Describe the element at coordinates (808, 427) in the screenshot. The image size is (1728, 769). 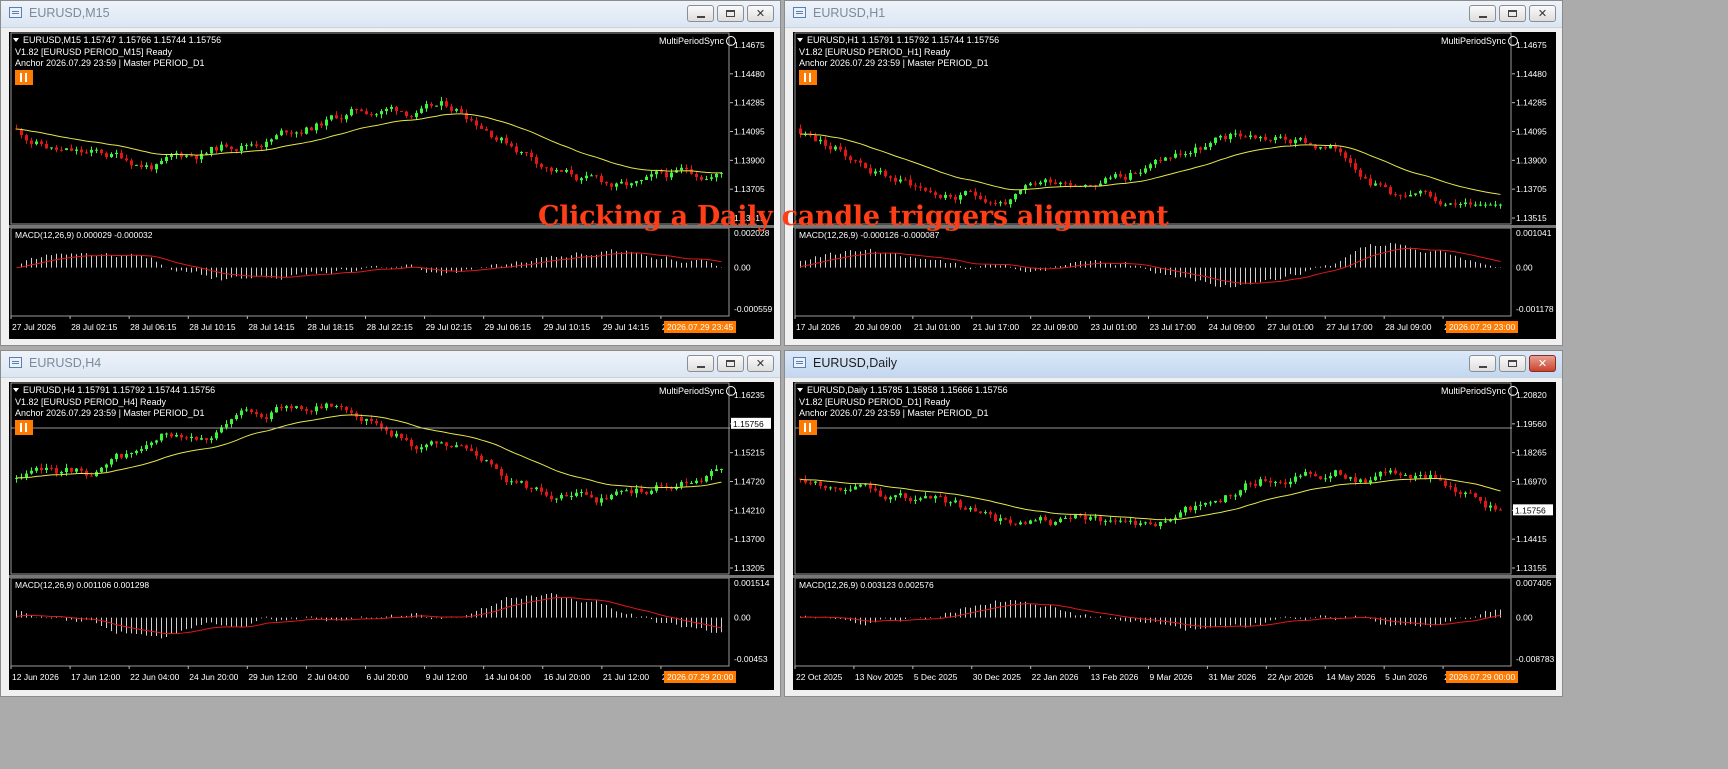
I see `pause-button` at that location.